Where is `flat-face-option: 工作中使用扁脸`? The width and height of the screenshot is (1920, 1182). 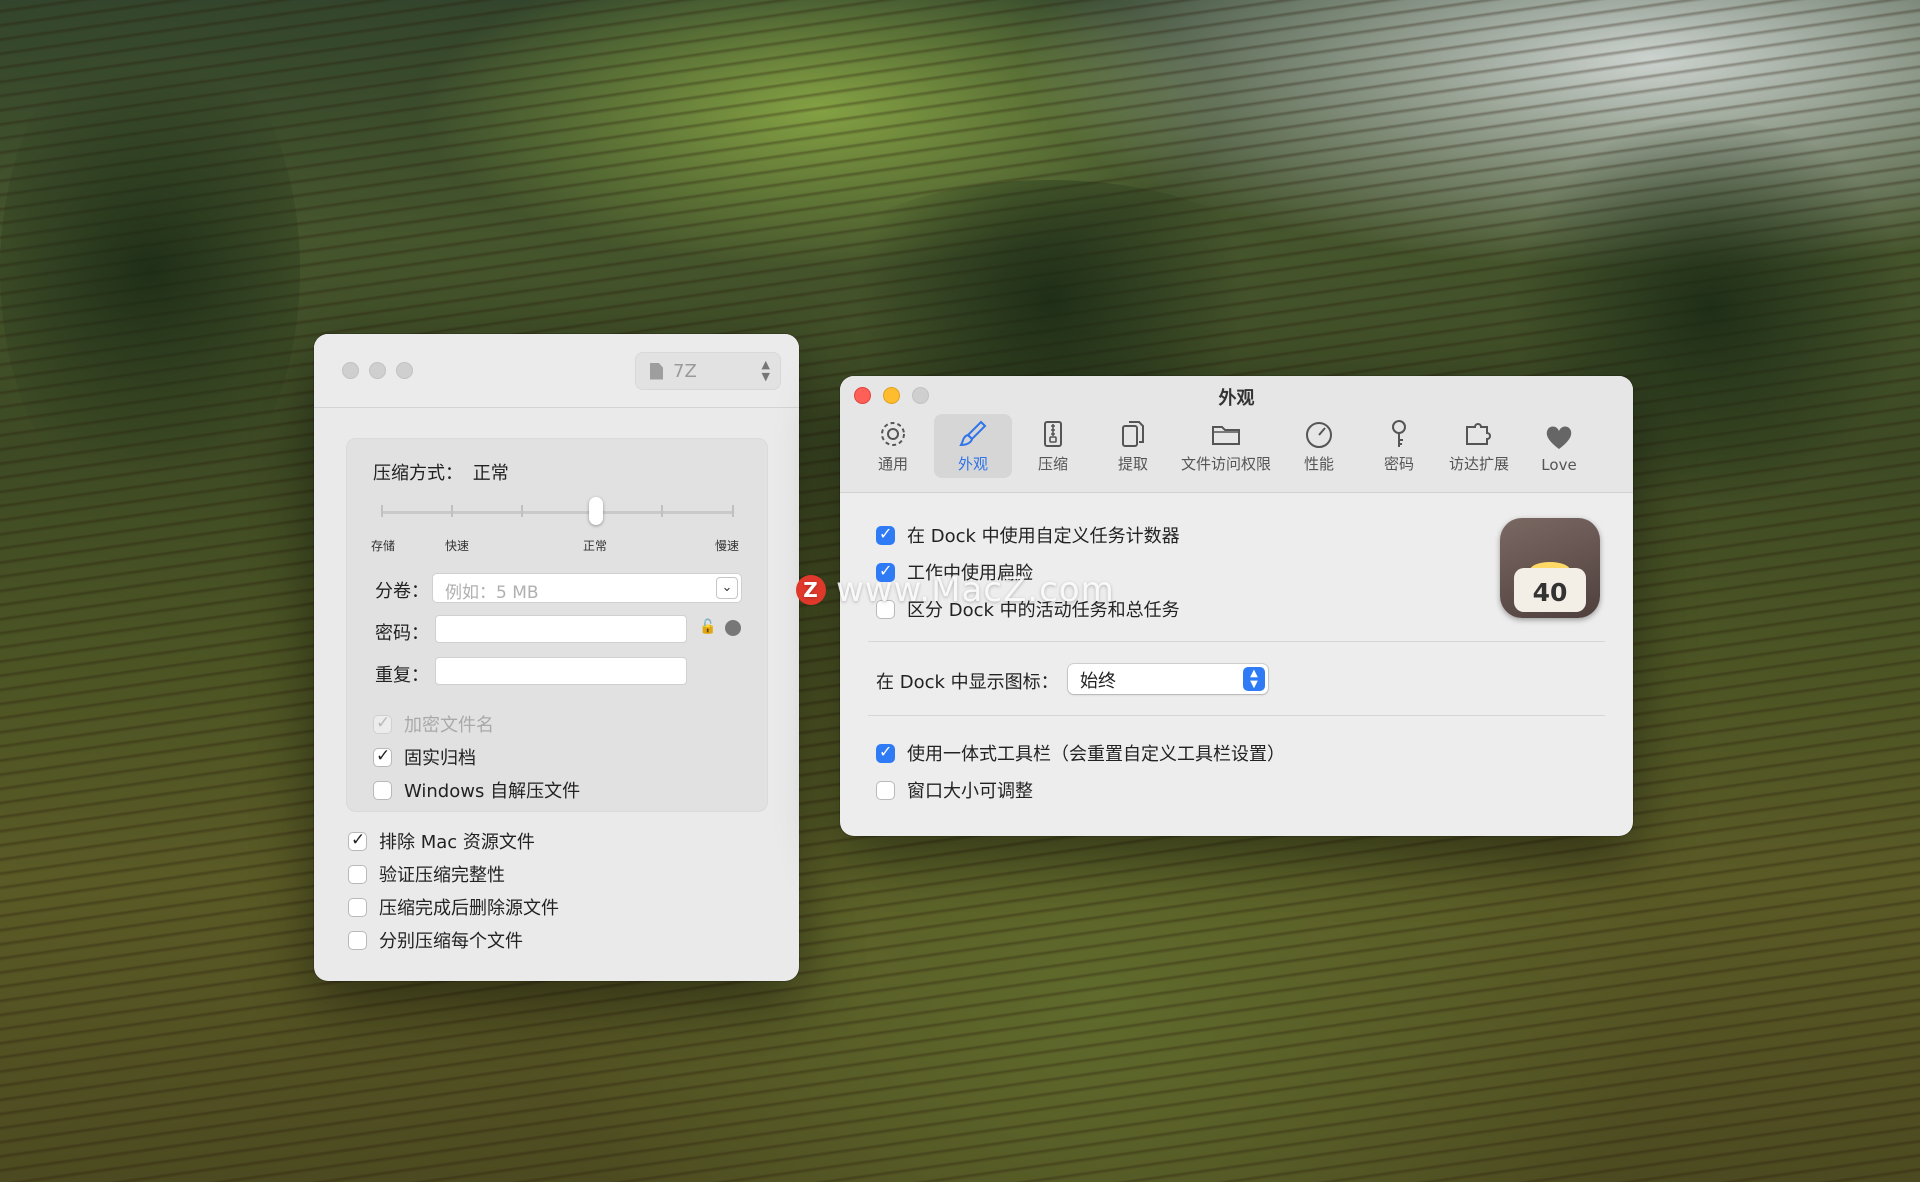
flat-face-option: 工作中使用扁脸 is located at coordinates (954, 572).